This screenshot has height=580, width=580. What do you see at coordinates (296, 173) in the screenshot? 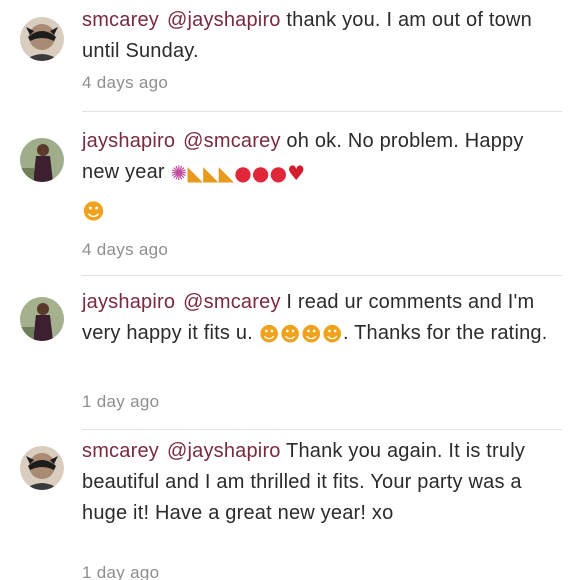
I see `heart-emoji-icon: ♥` at bounding box center [296, 173].